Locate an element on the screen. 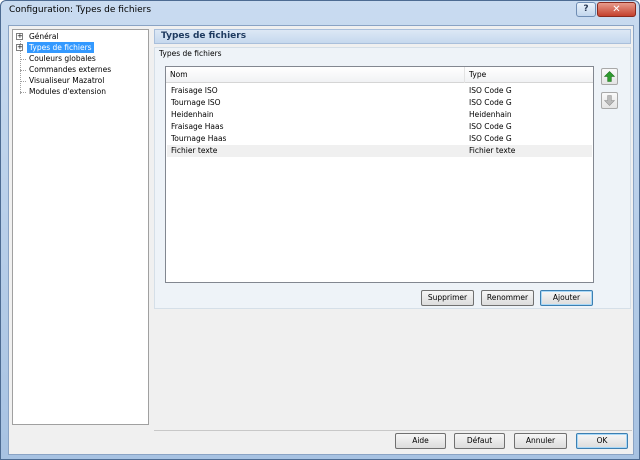  tree-item-visualiseur-mazatrol: Visualiseur Mazatrol is located at coordinates (66, 80).